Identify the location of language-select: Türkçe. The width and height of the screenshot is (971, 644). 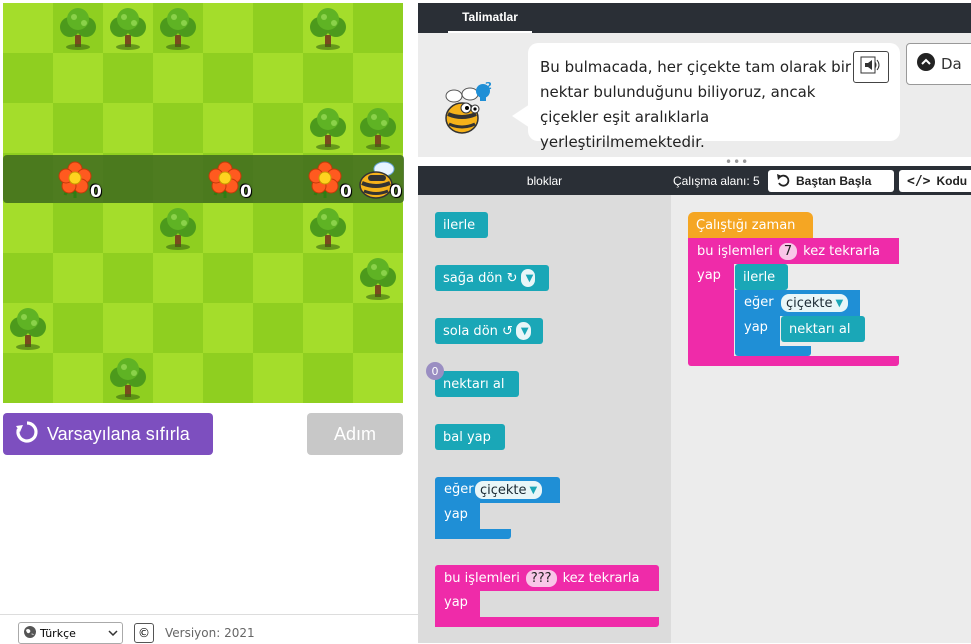
(70, 633).